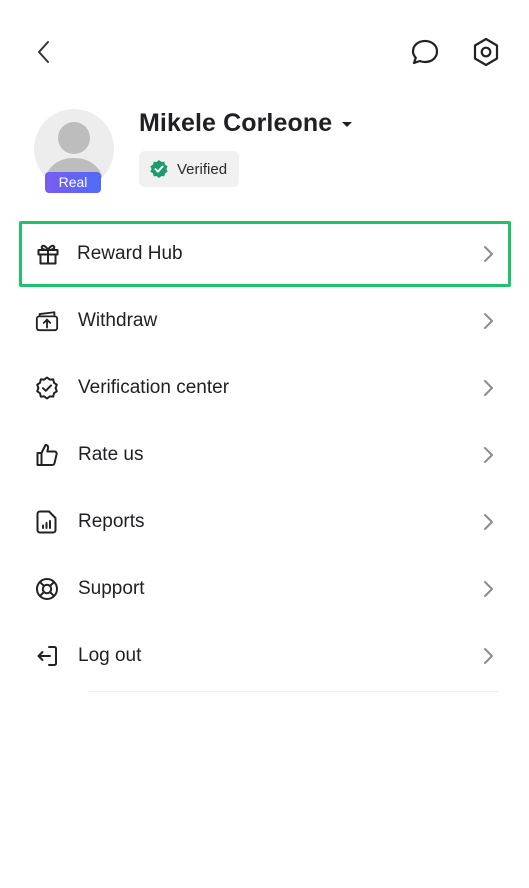 This screenshot has height=888, width=529. I want to click on verified-check-icon, so click(159, 169).